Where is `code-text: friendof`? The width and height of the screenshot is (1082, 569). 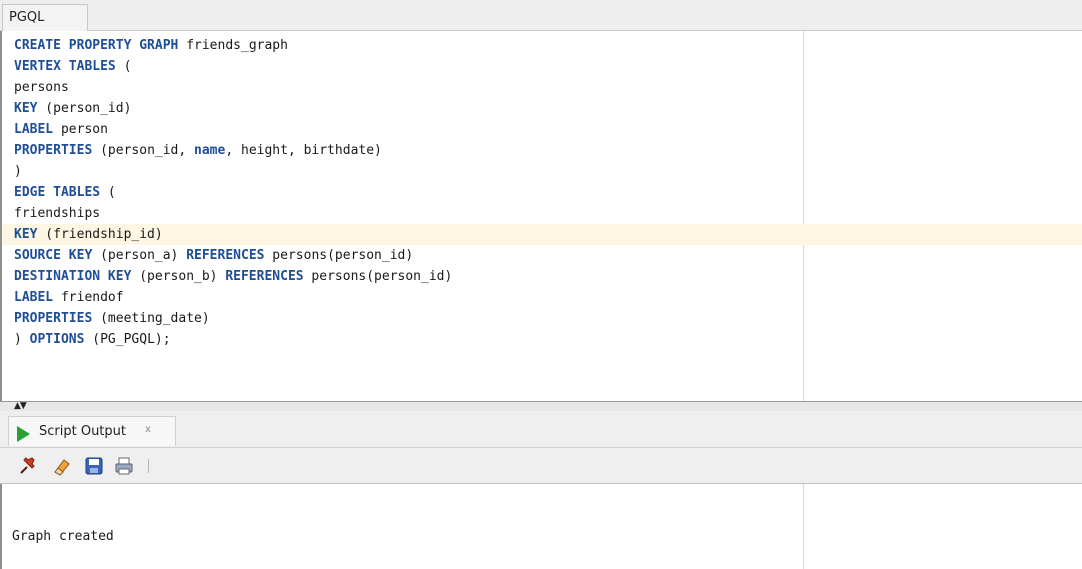 code-text: friendof is located at coordinates (88, 297).